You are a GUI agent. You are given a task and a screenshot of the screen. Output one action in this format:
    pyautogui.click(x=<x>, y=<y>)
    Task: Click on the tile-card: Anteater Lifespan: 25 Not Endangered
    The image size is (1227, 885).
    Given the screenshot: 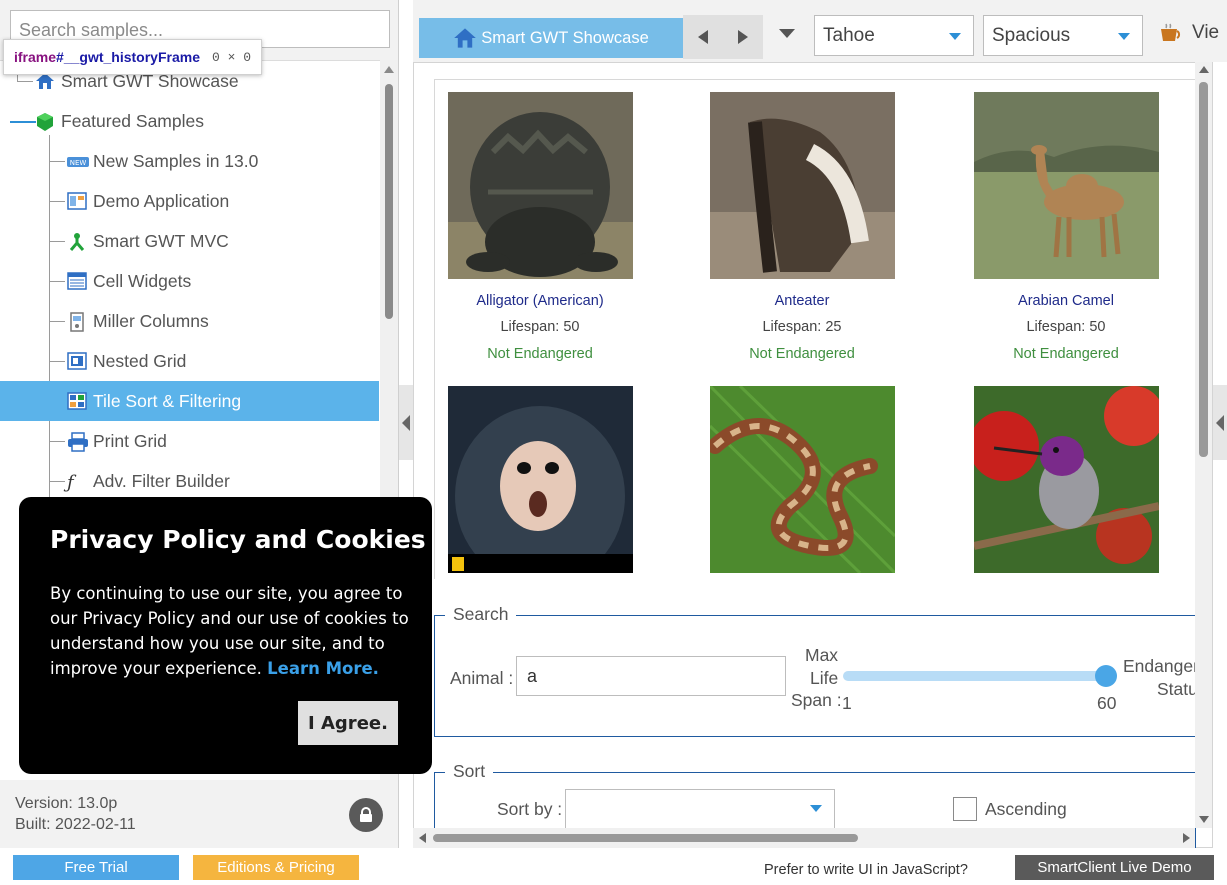 What is the action you would take?
    pyautogui.click(x=802, y=227)
    